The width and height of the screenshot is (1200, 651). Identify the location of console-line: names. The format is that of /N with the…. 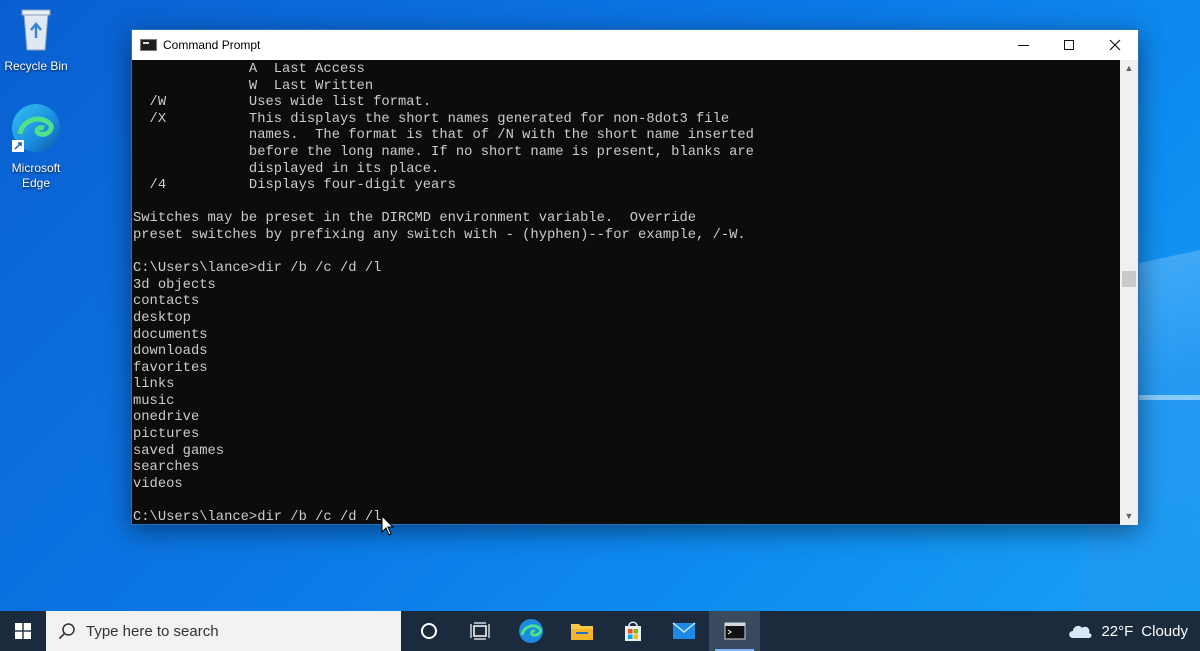
(443, 136).